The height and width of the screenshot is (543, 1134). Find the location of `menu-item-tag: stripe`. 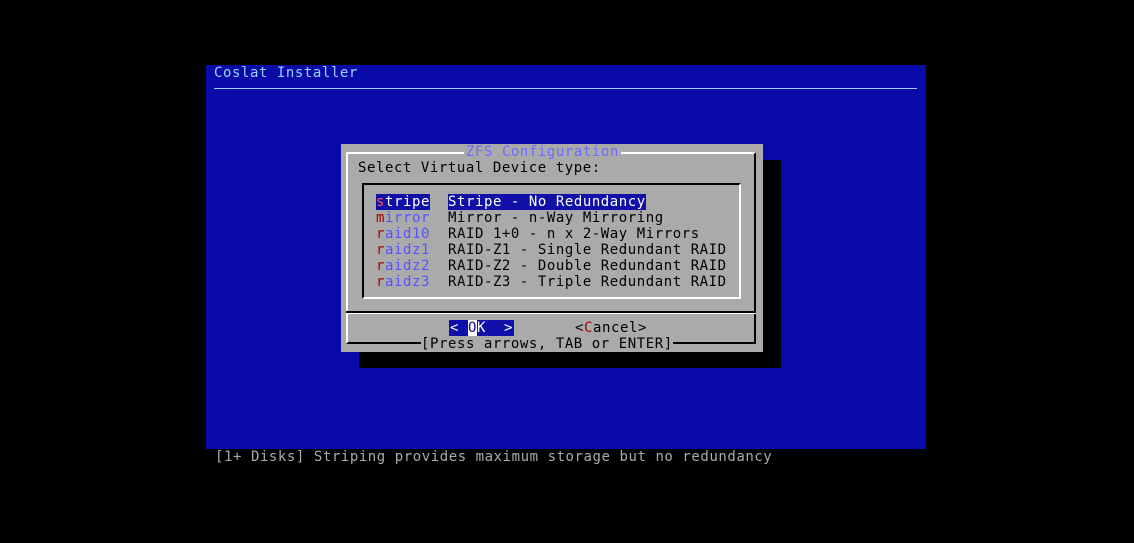

menu-item-tag: stripe is located at coordinates (403, 202).